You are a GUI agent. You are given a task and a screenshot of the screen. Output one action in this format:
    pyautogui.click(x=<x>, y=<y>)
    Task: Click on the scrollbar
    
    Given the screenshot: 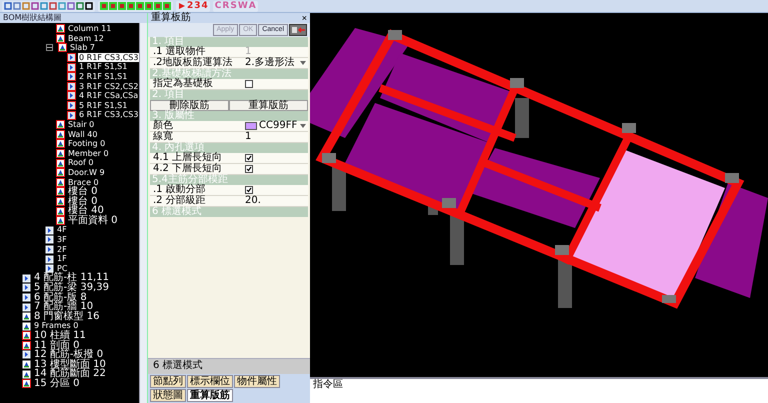 What is the action you would take?
    pyautogui.click(x=143, y=213)
    